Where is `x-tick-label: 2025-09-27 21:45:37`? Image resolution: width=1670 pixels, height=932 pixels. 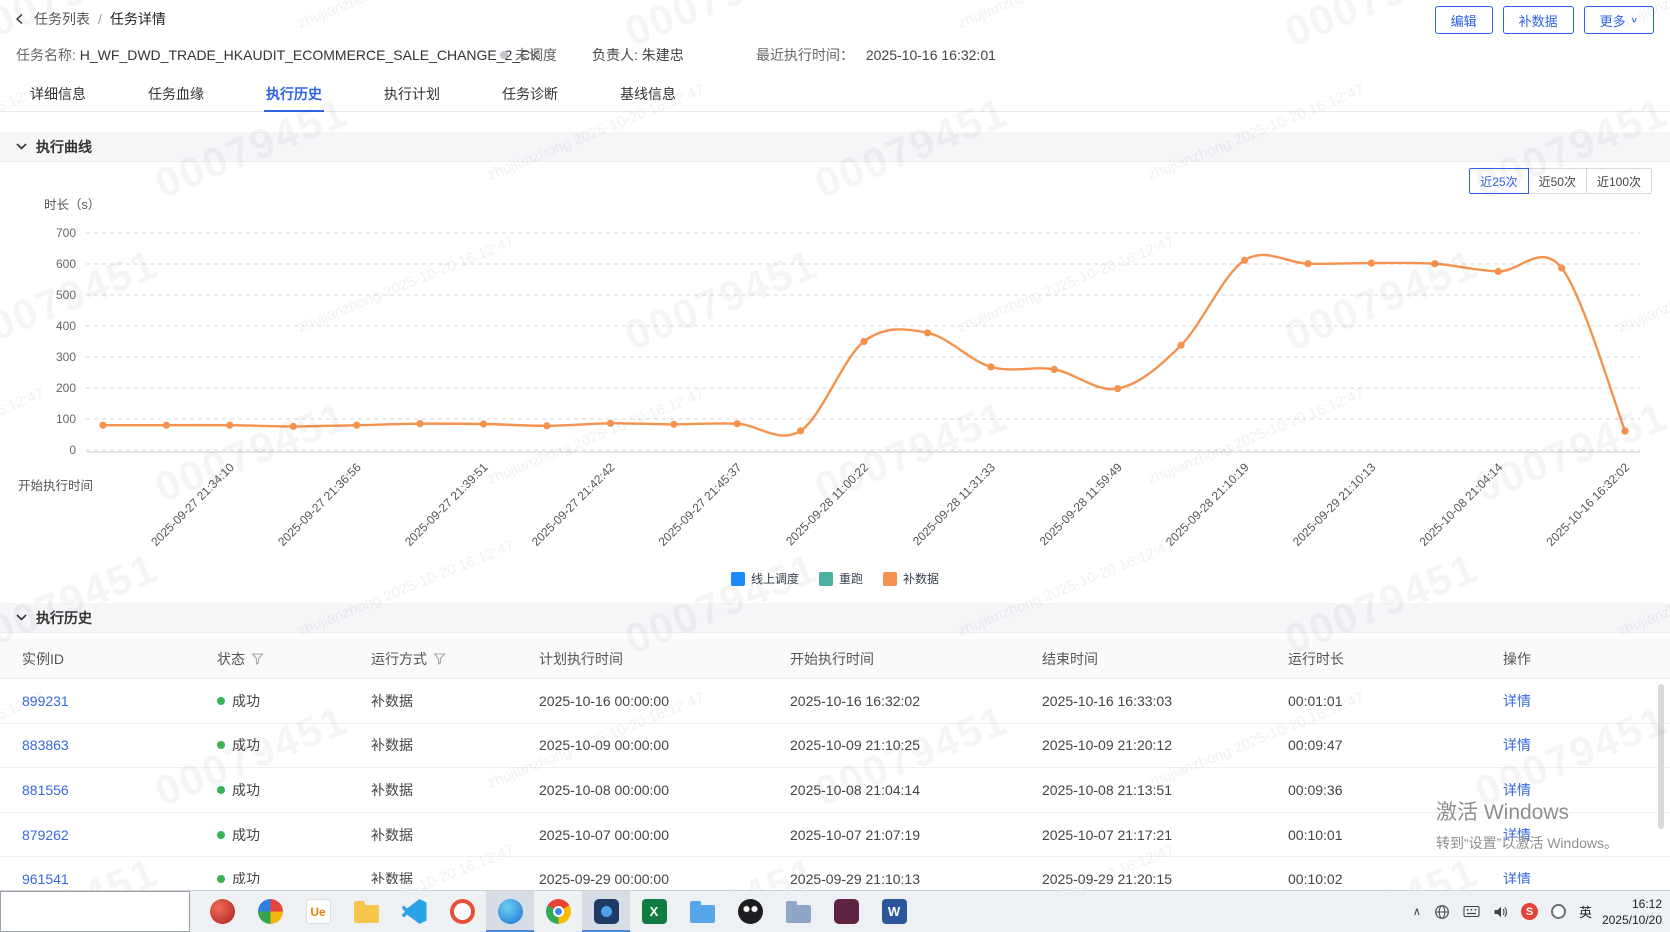
x-tick-label: 2025-09-27 21:45:37 is located at coordinates (700, 504).